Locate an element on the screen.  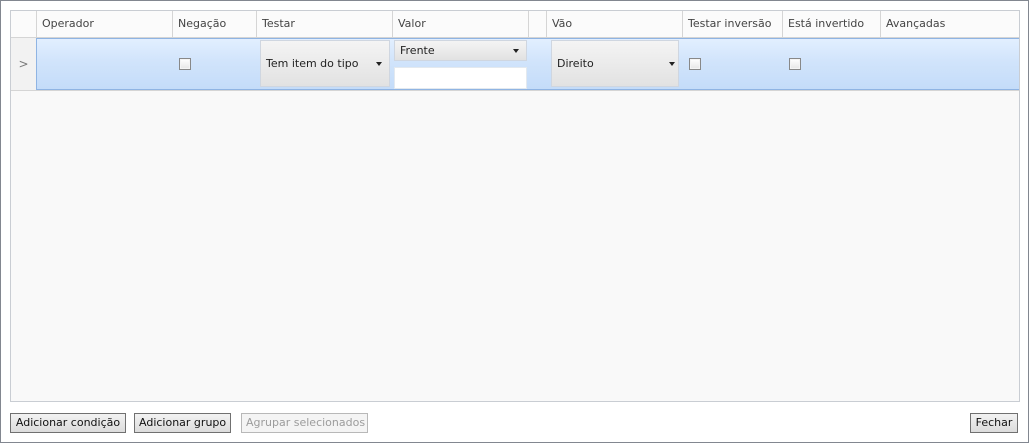
vao-dropdown-value: Direito is located at coordinates (575, 63).